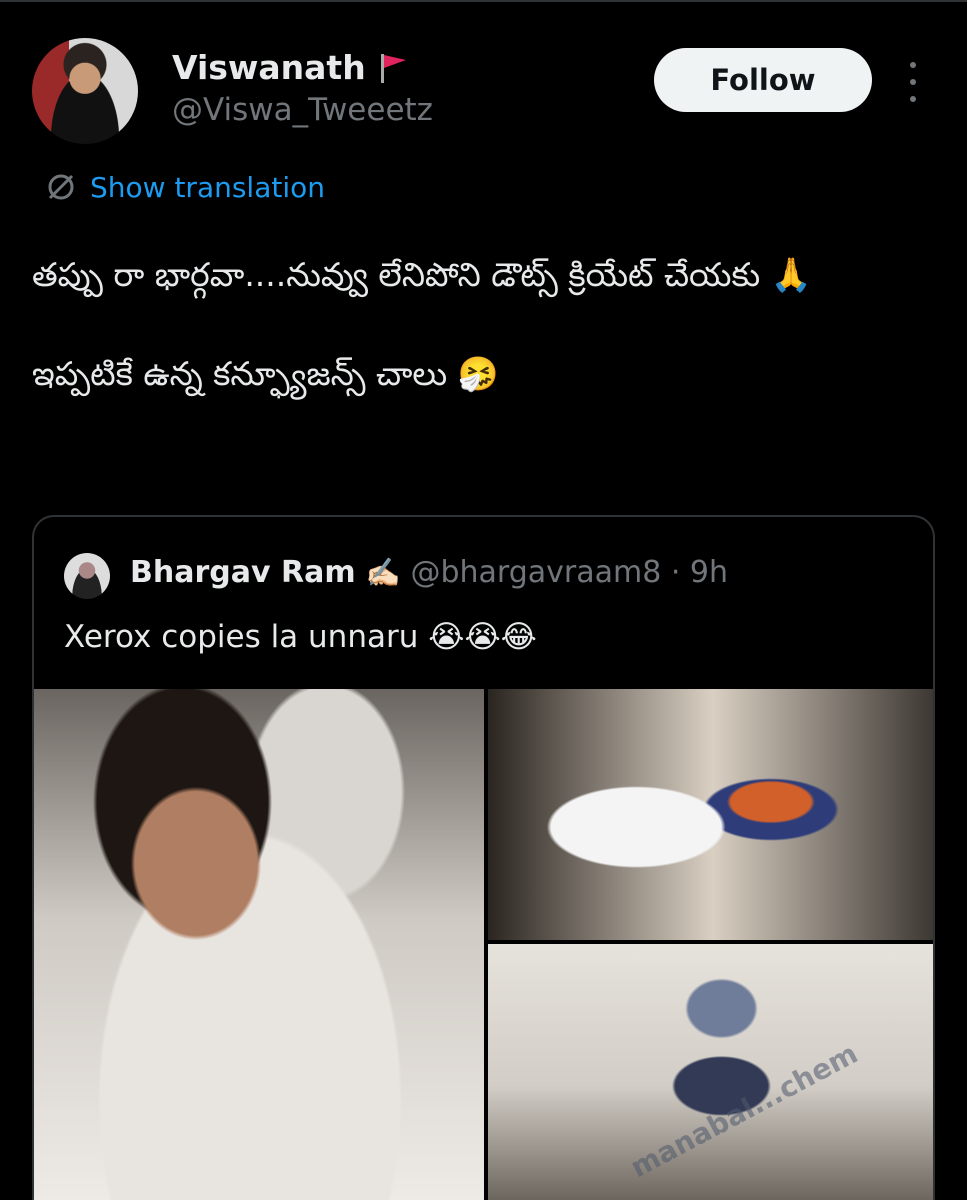  Describe the element at coordinates (913, 82) in the screenshot. I see `more-vertical-icon` at that location.